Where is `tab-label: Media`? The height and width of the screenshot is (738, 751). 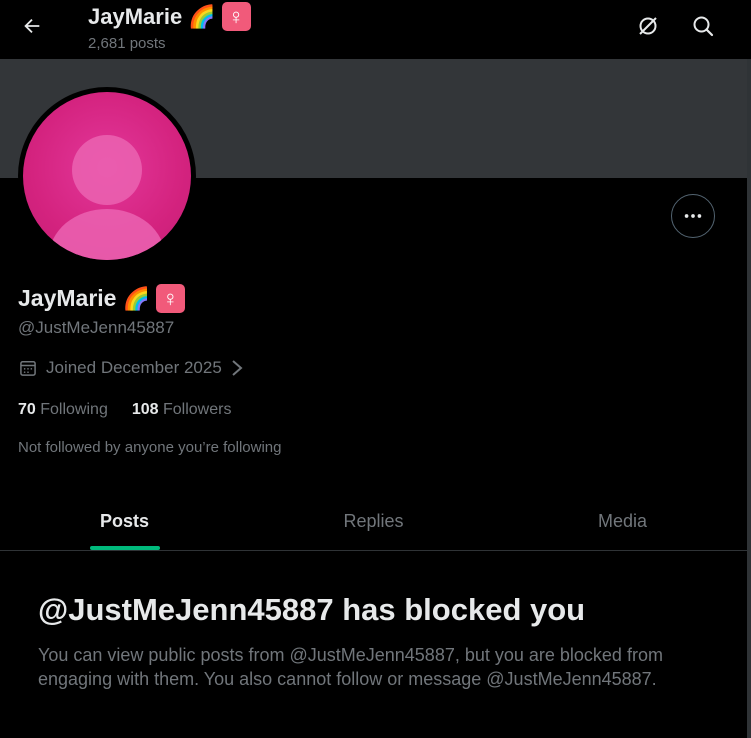 tab-label: Media is located at coordinates (622, 521).